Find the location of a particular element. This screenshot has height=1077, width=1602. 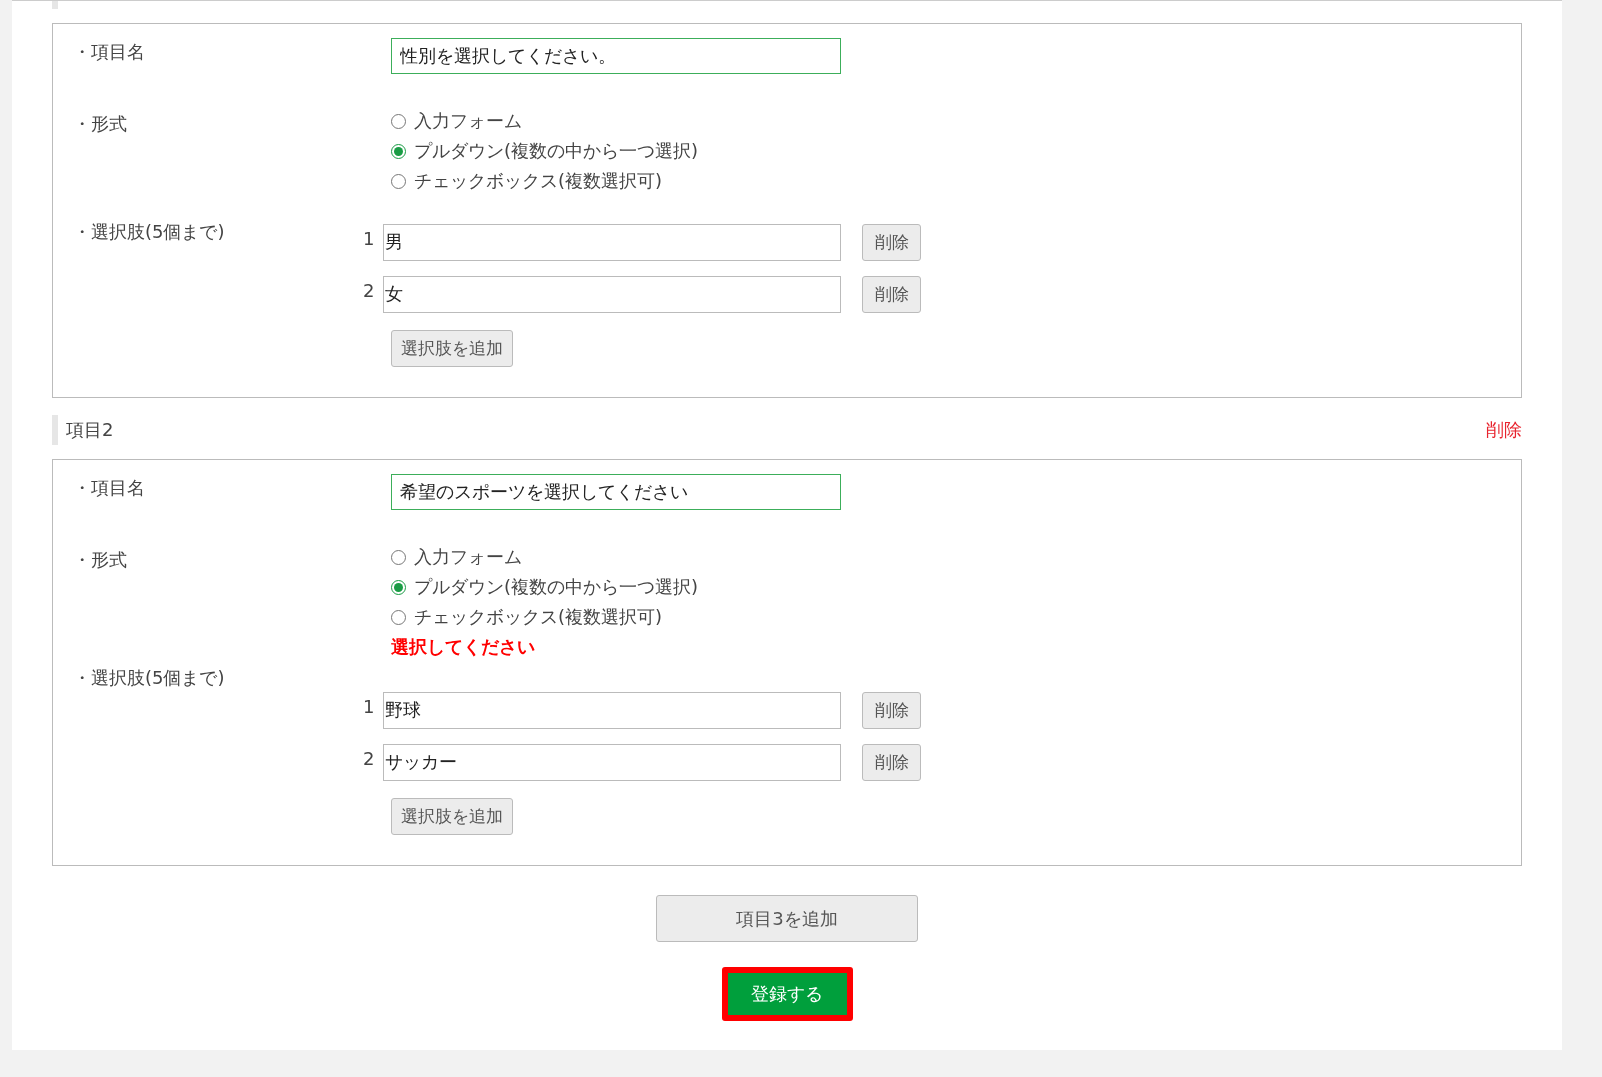

error-message: 選択してください is located at coordinates (463, 646).